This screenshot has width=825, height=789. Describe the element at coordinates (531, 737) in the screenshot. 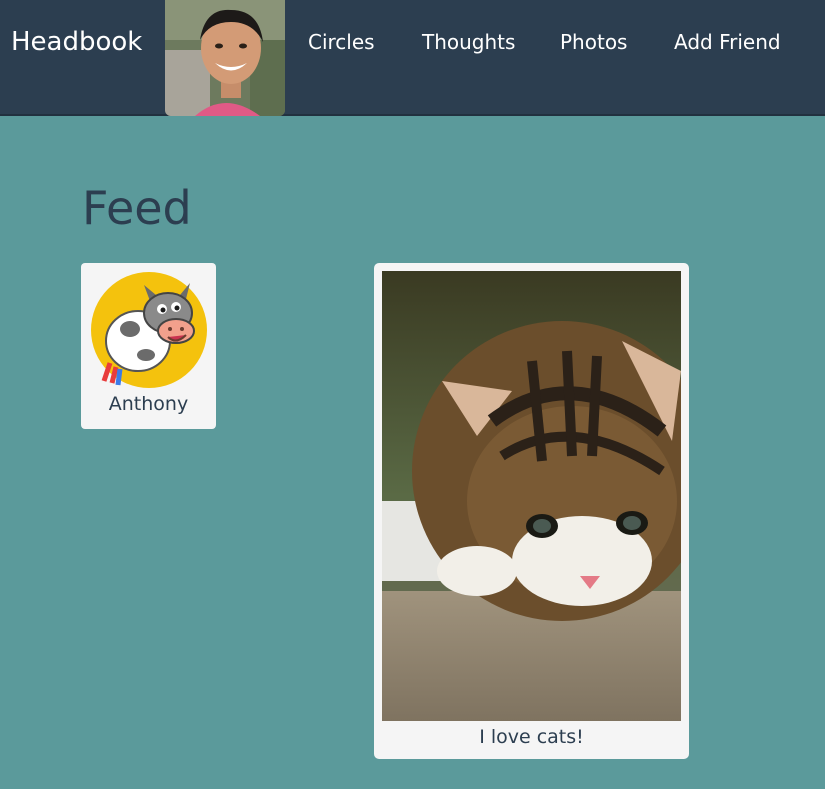

I see `post-caption: I love cats!` at that location.